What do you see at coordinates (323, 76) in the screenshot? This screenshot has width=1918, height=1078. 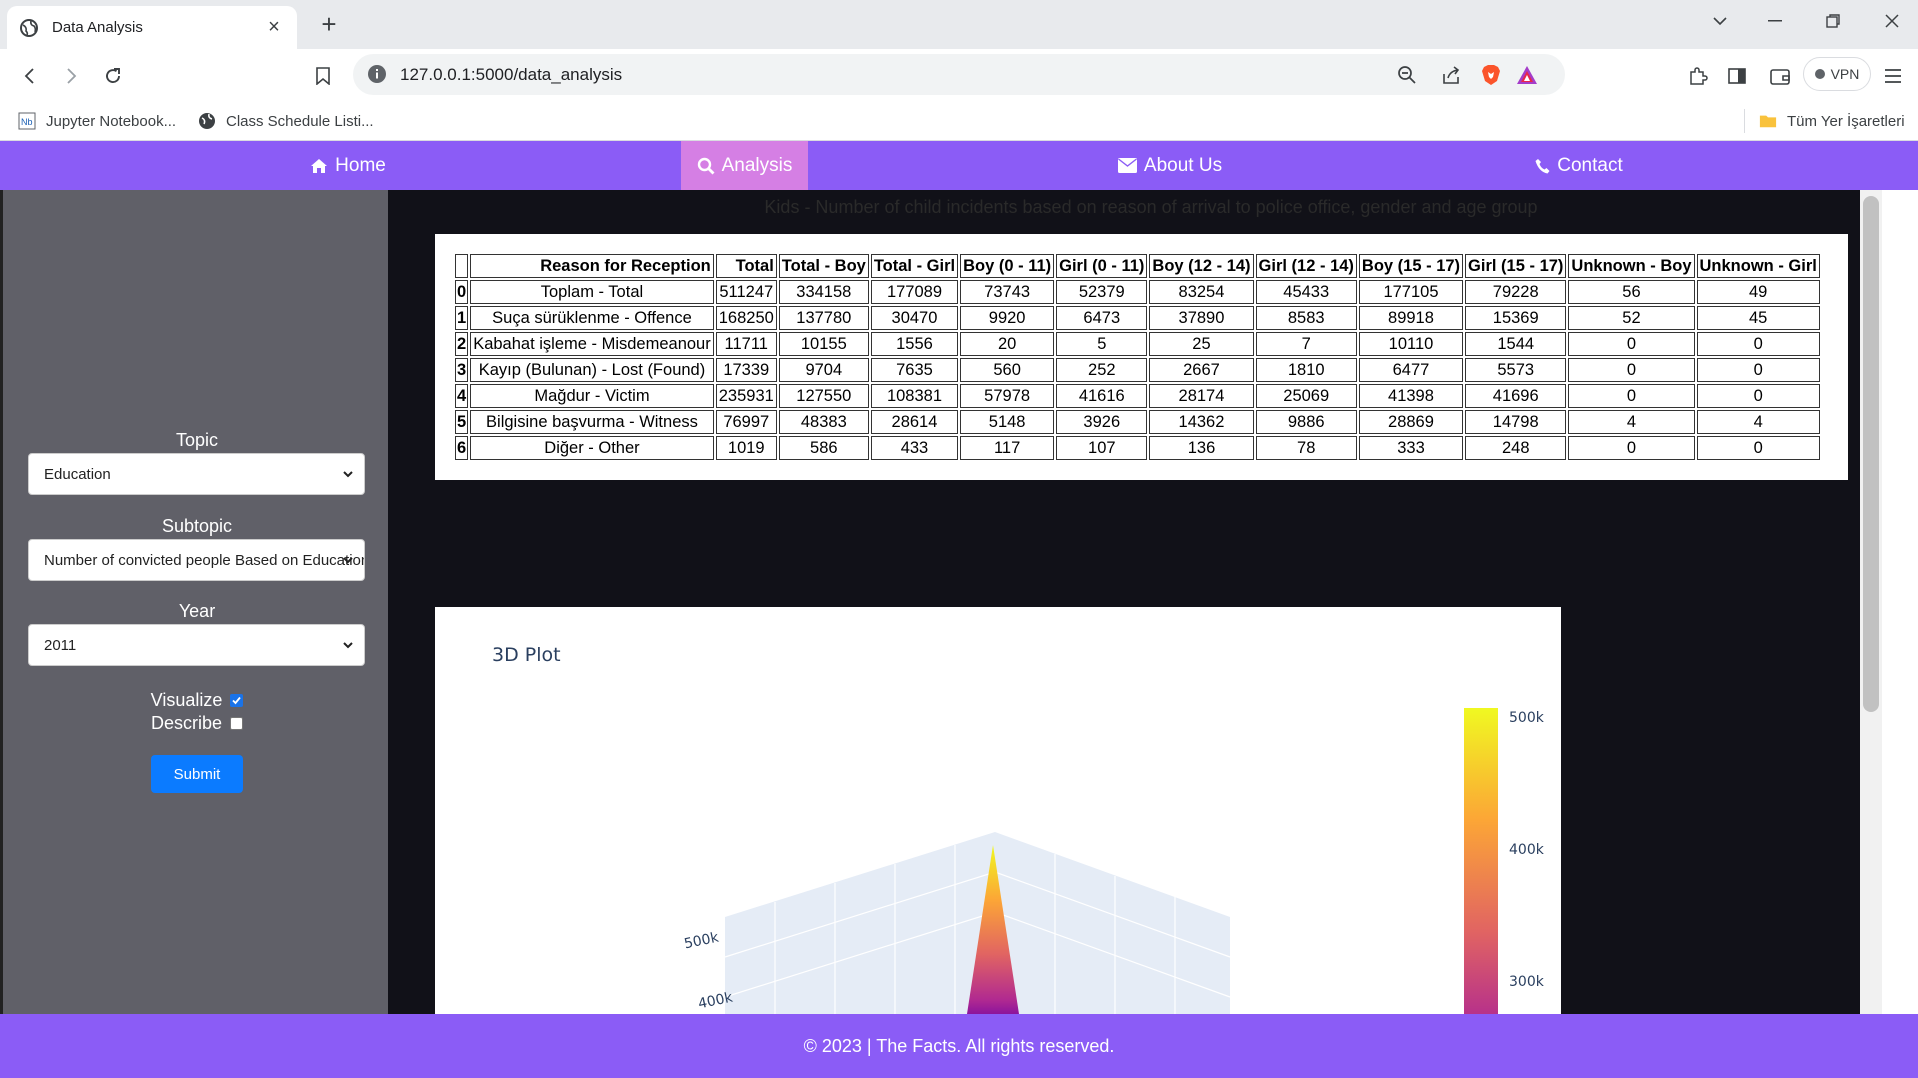 I see `bookmark-icon` at bounding box center [323, 76].